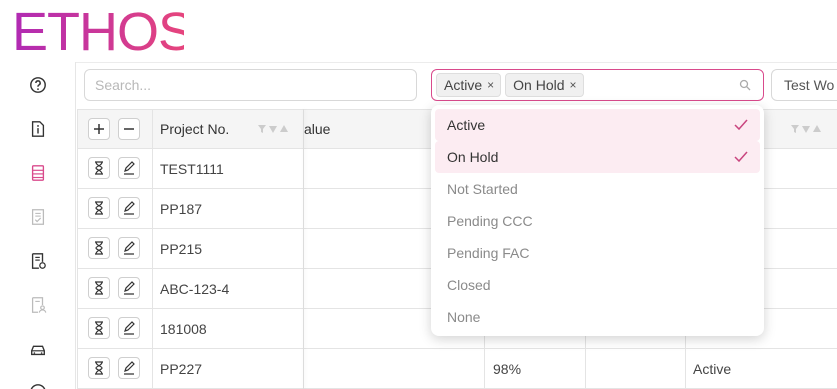 This screenshot has width=837, height=389. What do you see at coordinates (597, 189) in the screenshot?
I see `option-not-started: Not Started` at bounding box center [597, 189].